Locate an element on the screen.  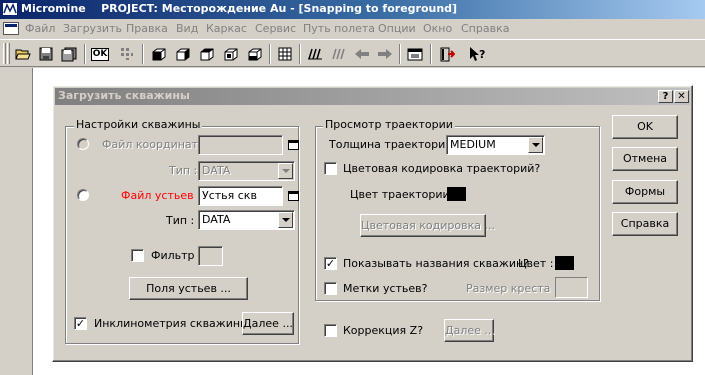
trace-color-label: Цвет траектории : is located at coordinates (403, 194).